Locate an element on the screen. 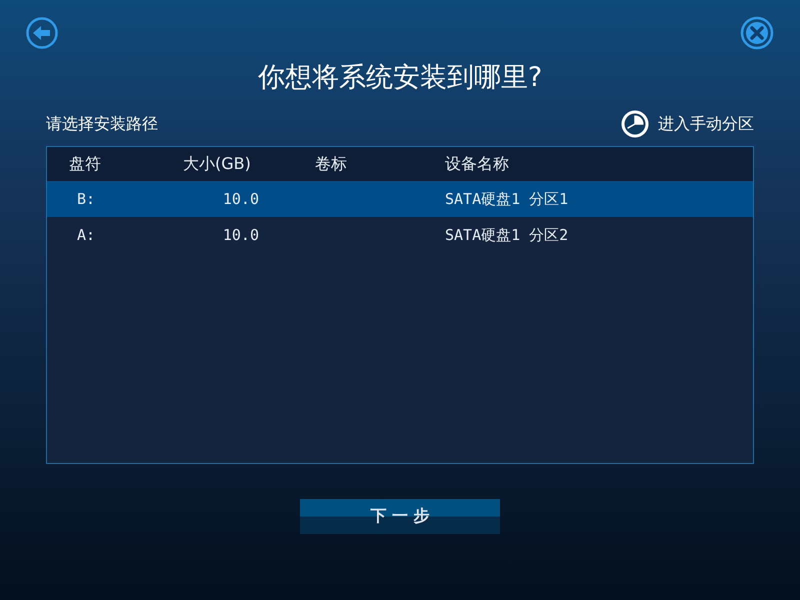 The image size is (800, 600). column-header: 卷标 is located at coordinates (331, 164).